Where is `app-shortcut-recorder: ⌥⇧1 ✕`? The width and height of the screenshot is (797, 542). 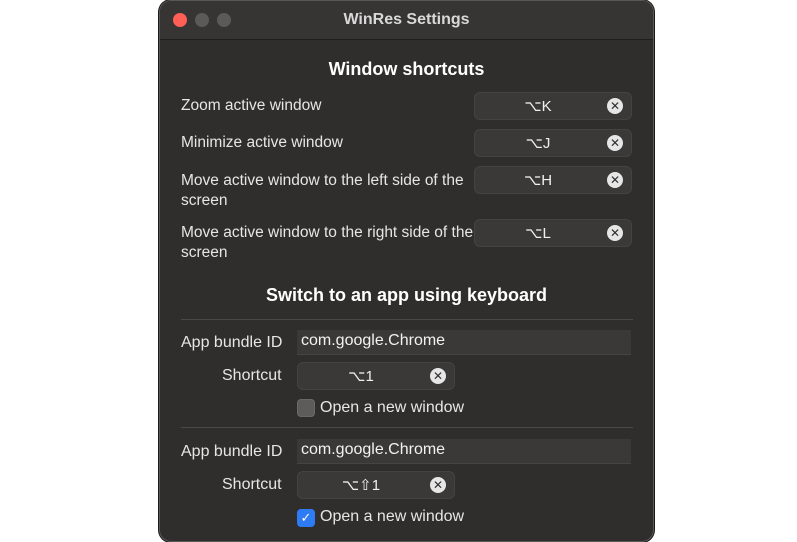 app-shortcut-recorder: ⌥⇧1 ✕ is located at coordinates (376, 485).